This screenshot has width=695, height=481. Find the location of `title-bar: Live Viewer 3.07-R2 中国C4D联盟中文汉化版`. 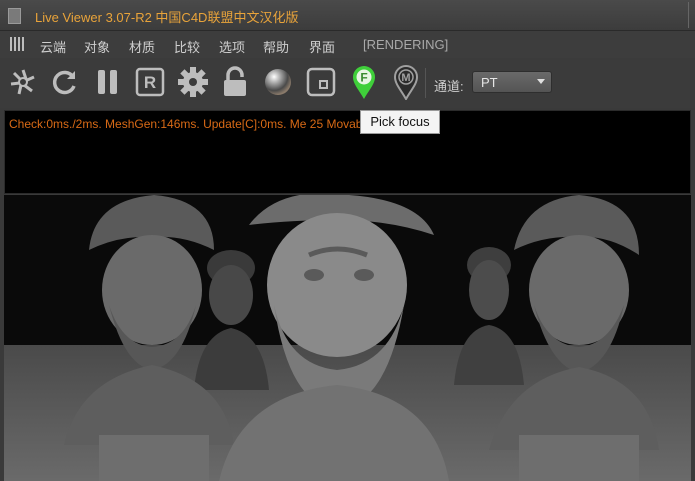

title-bar: Live Viewer 3.07-R2 中国C4D联盟中文汉化版 is located at coordinates (347, 15).